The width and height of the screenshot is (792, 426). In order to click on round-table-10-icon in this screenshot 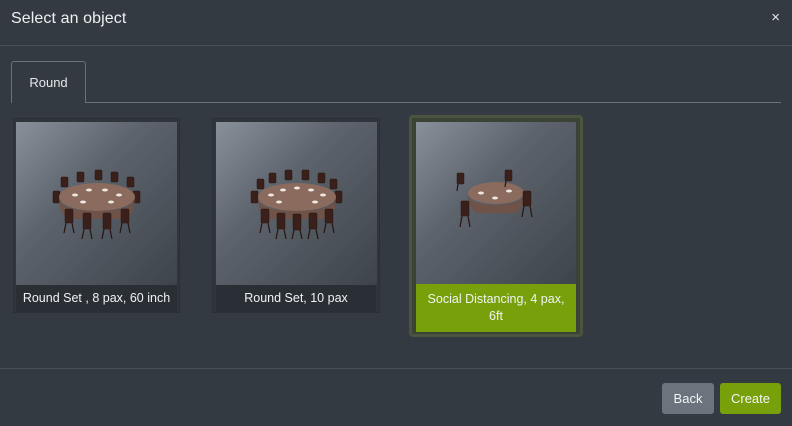, I will do `click(296, 204)`.